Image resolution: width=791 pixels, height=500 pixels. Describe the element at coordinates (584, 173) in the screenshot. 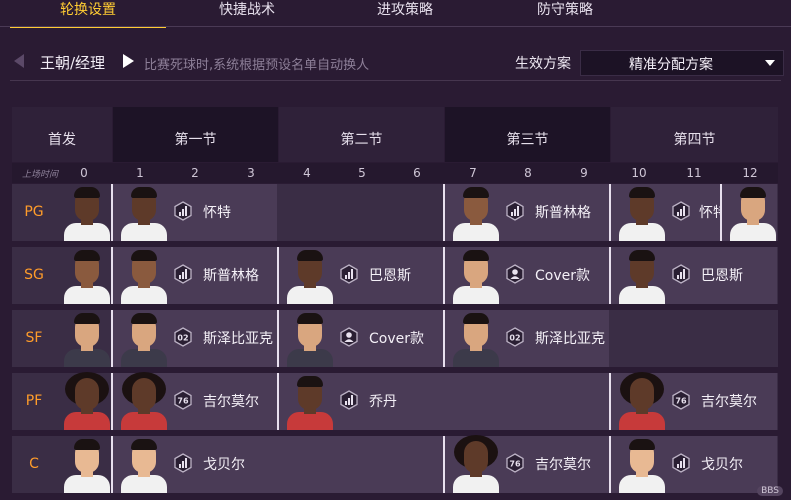

I see `minute-tick: 9` at that location.